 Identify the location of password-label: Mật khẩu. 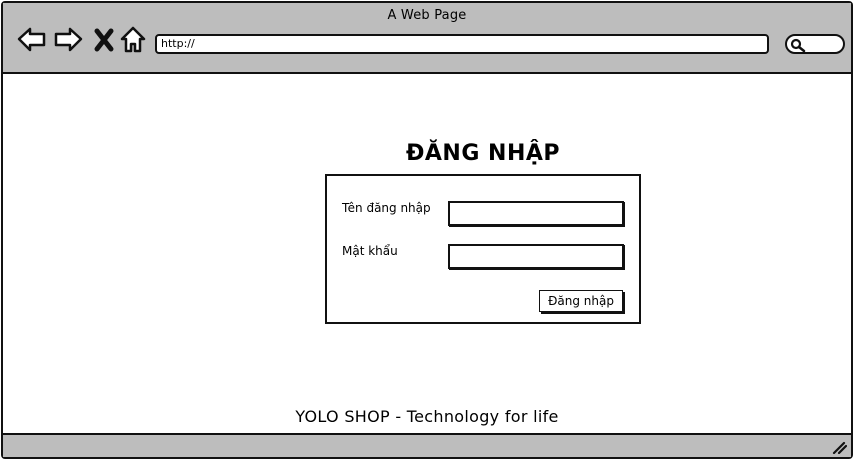
(370, 251).